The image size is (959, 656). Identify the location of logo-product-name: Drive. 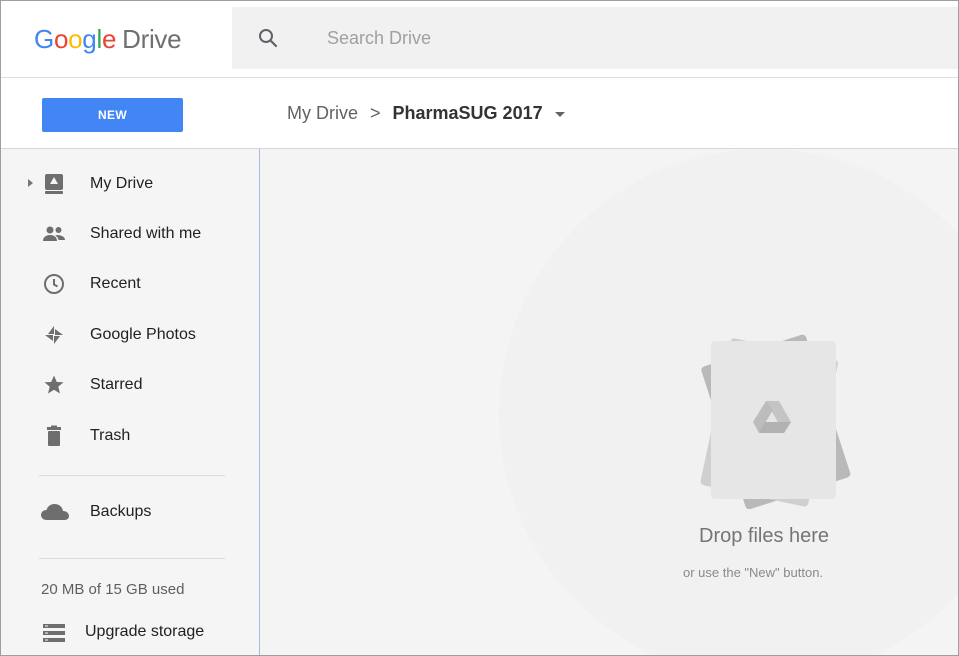
(152, 39).